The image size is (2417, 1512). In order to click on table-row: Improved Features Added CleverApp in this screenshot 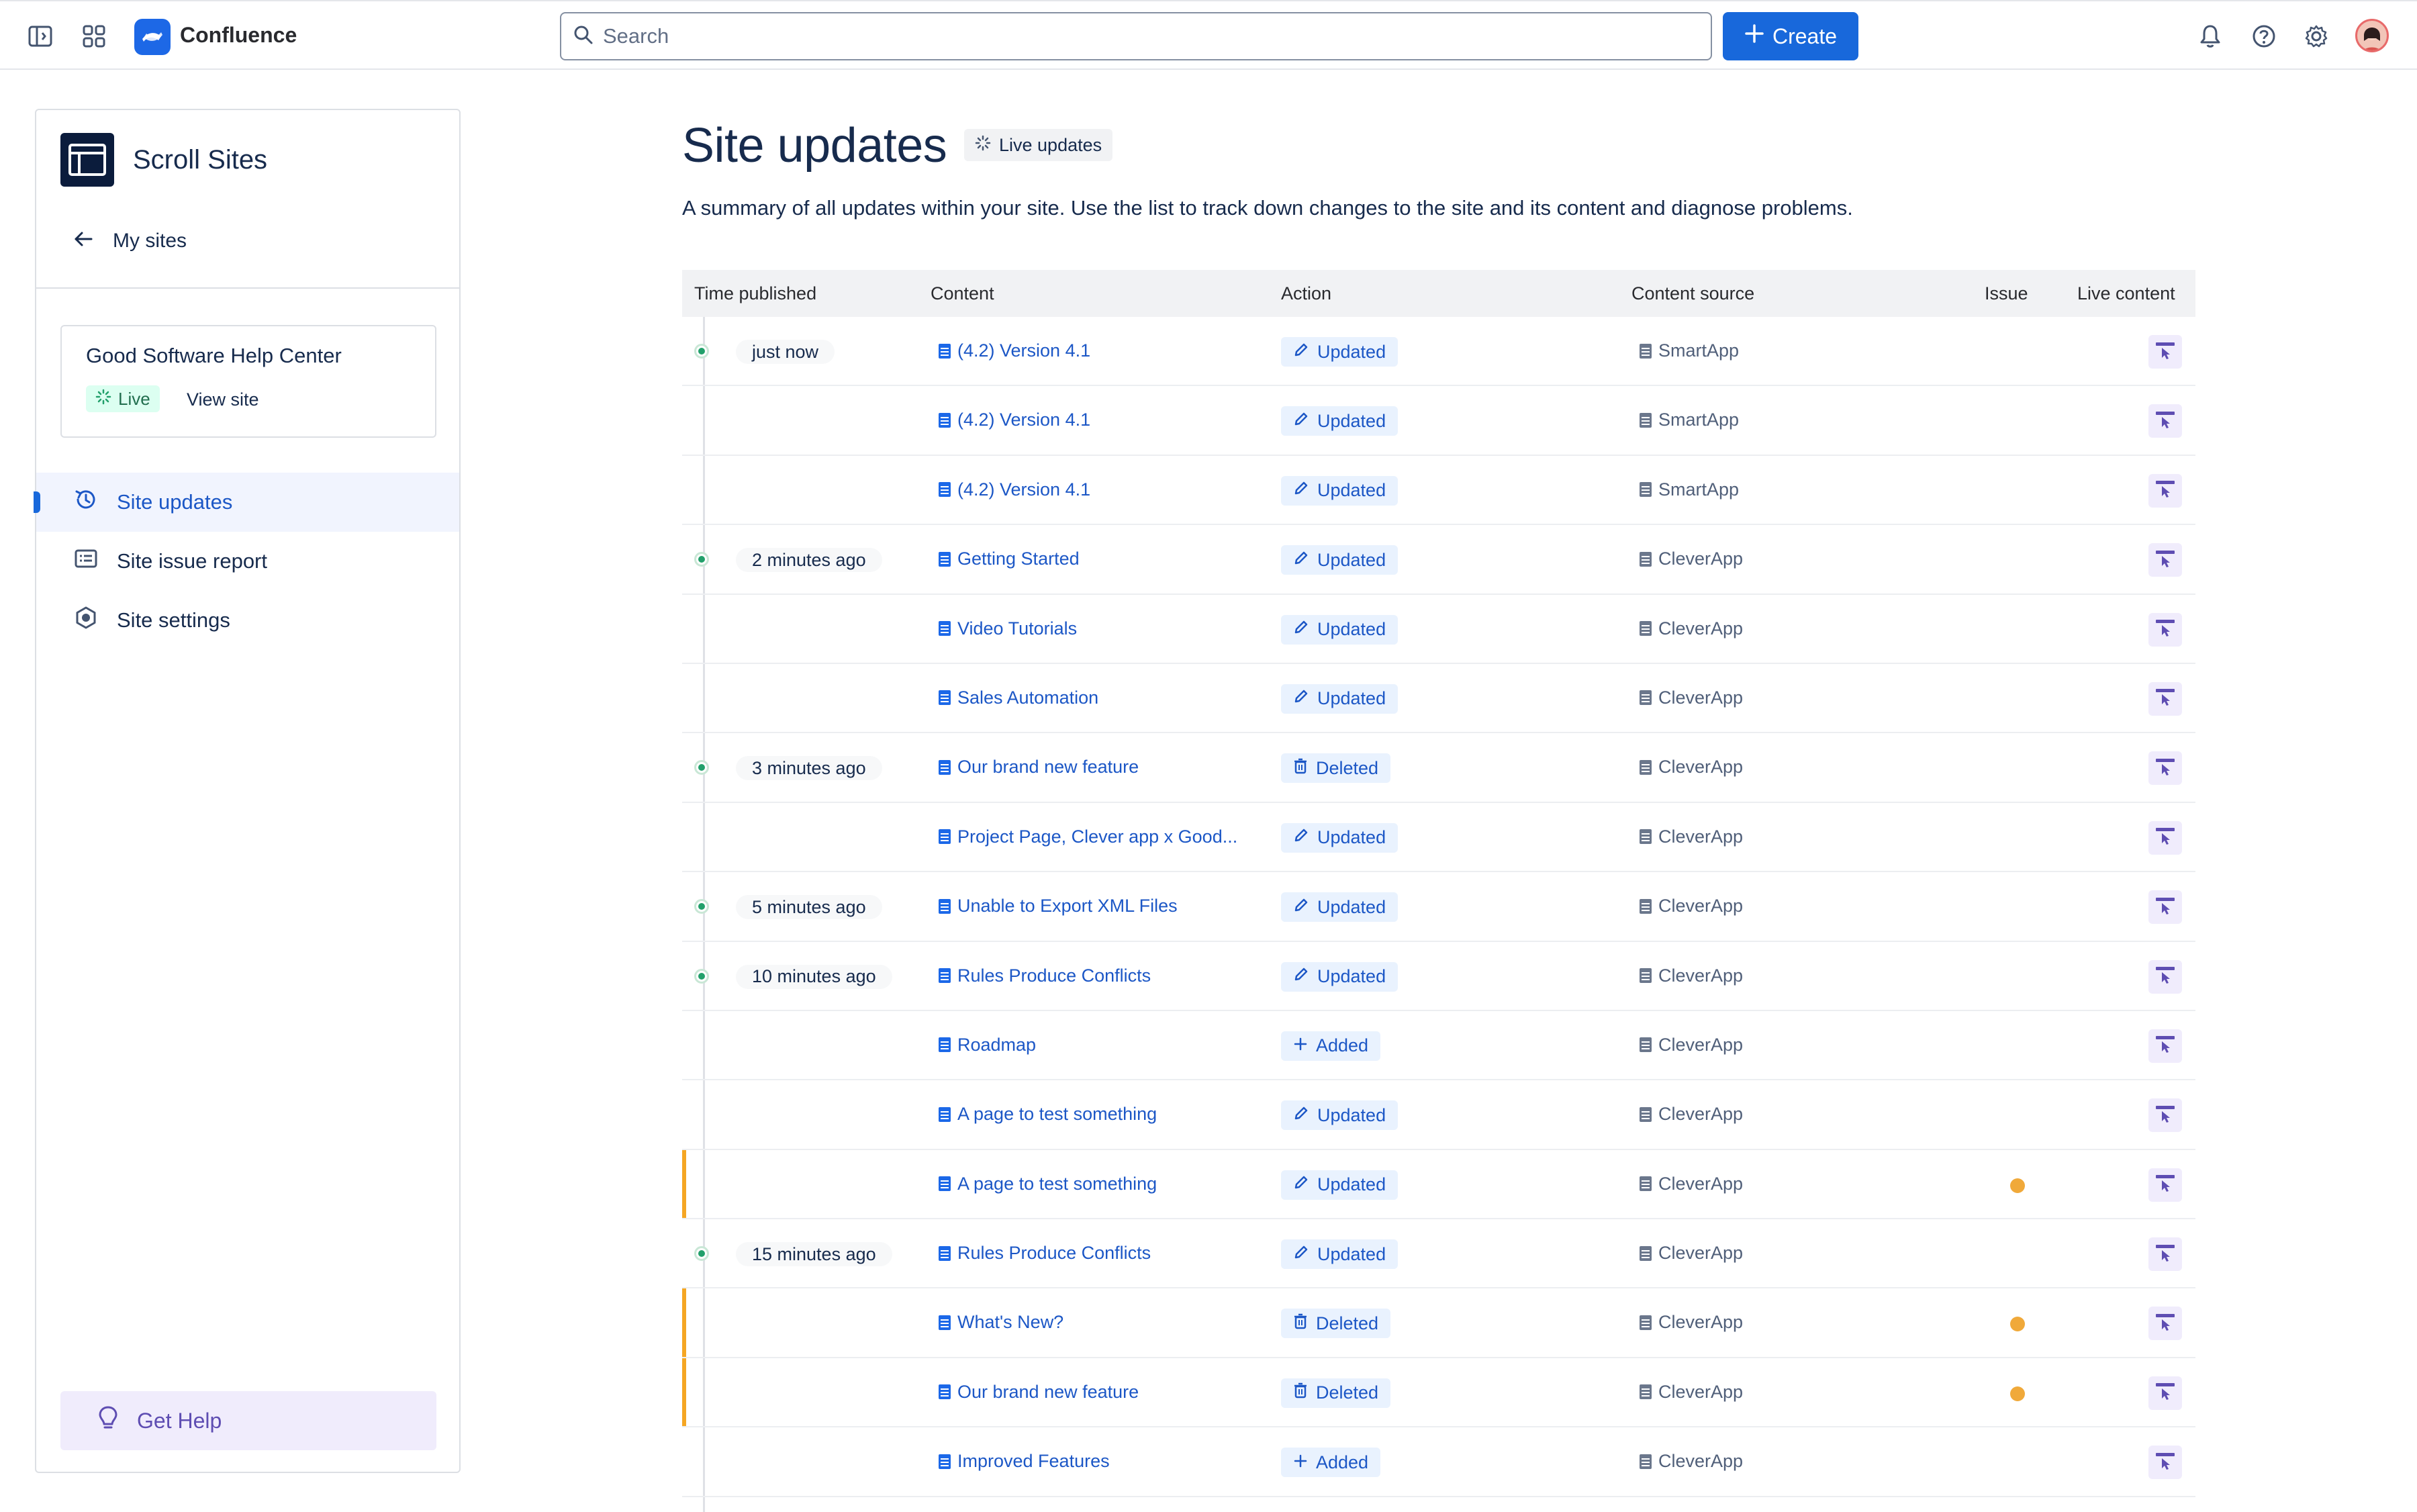, I will do `click(1439, 1462)`.